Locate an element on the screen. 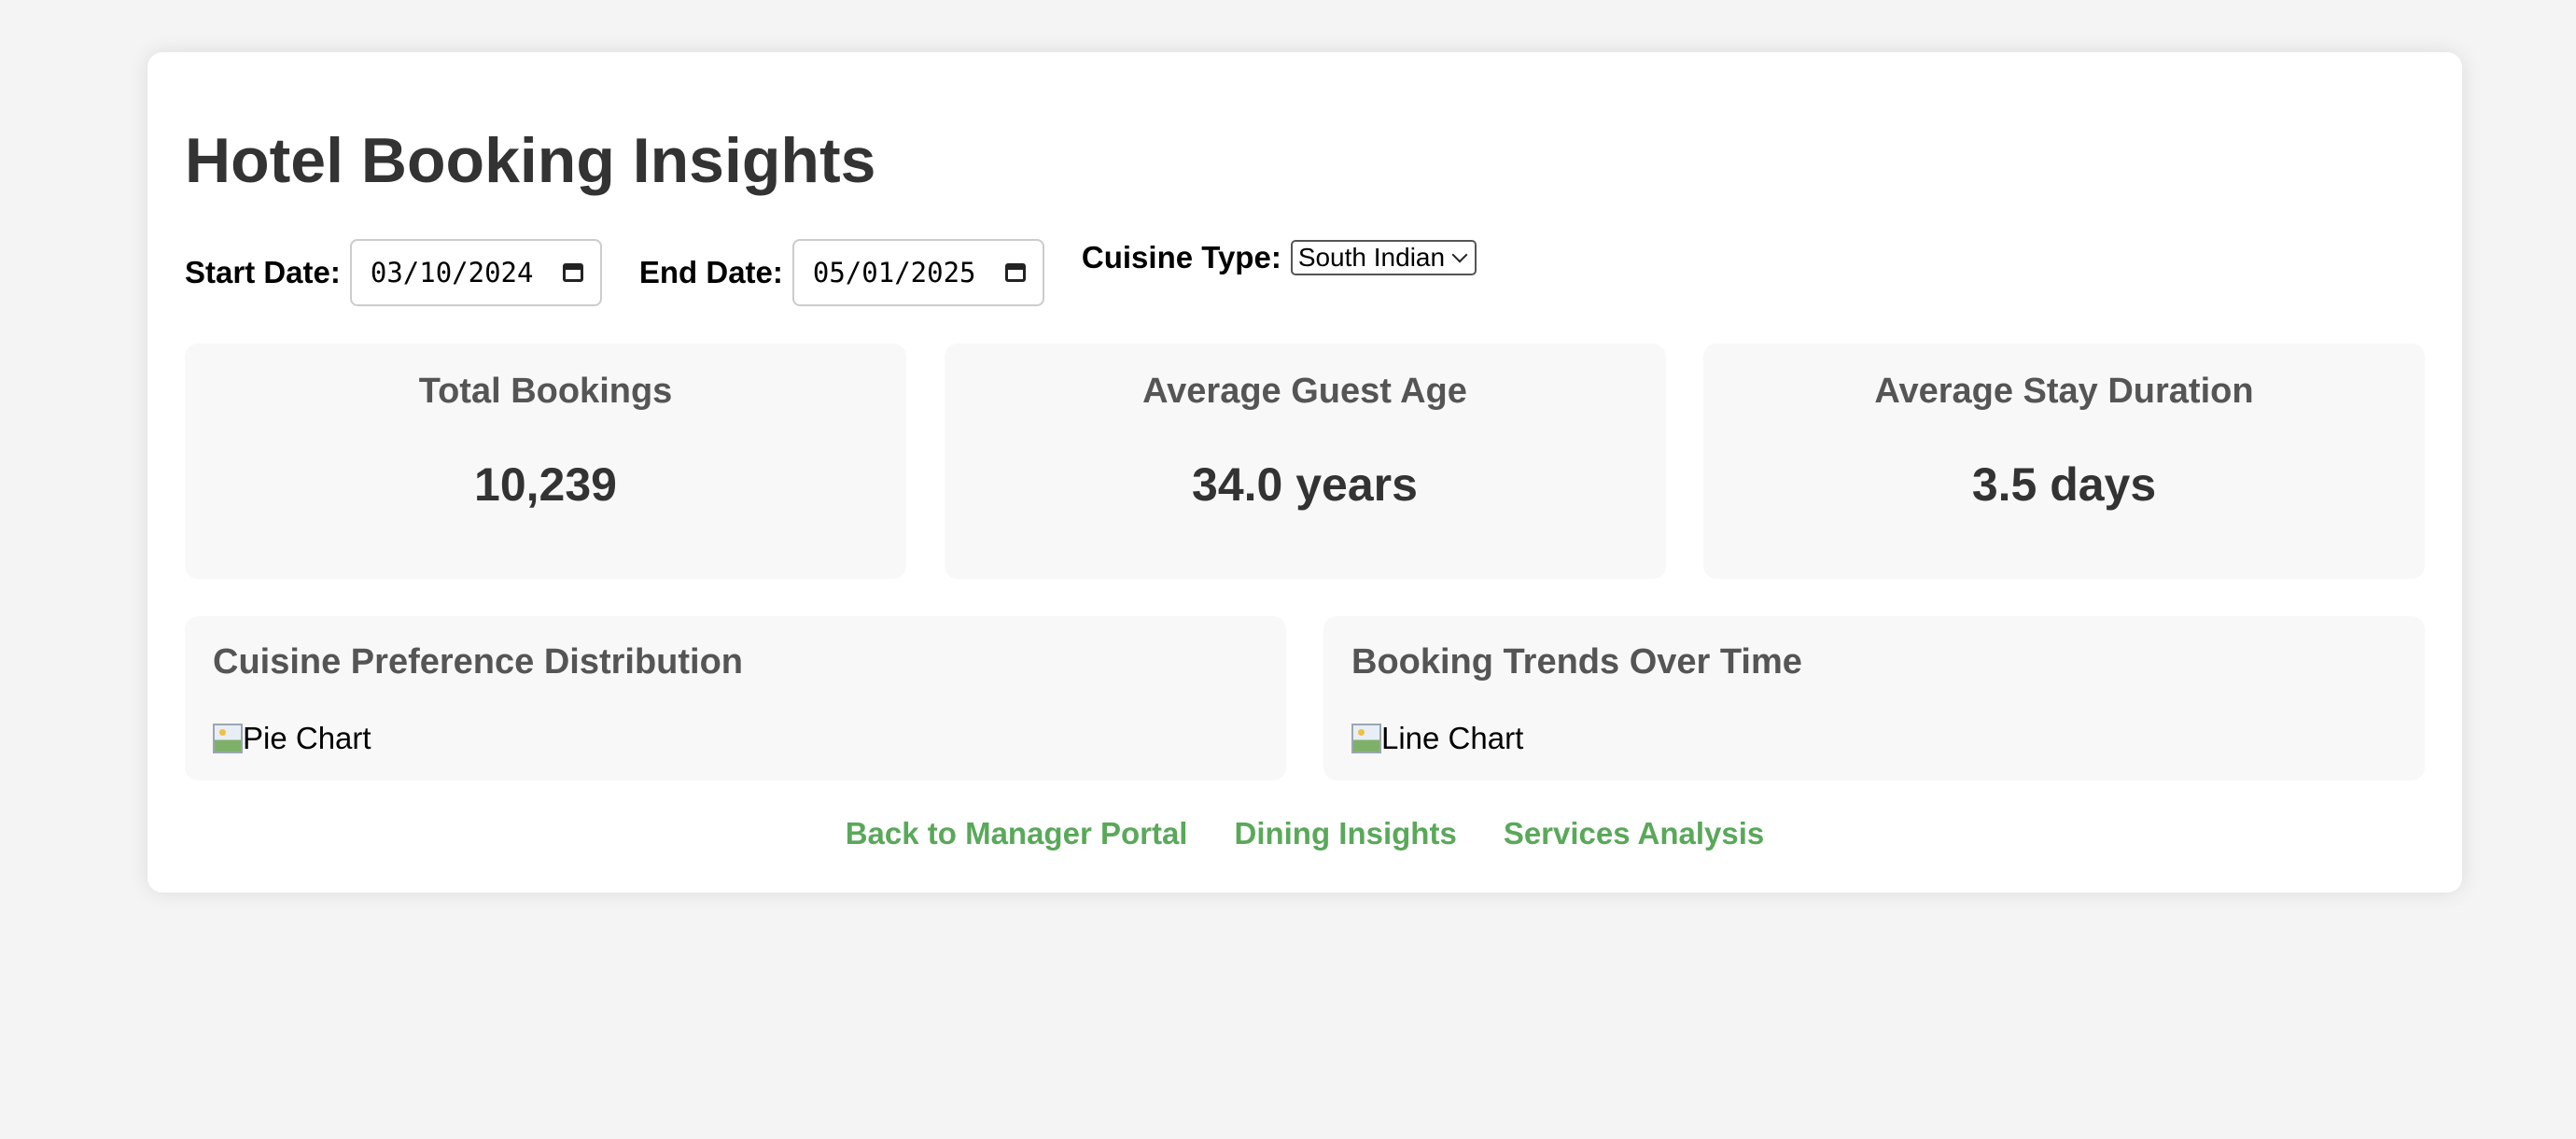 The image size is (2576, 1139). end-date-group: End Date: 05/01/2025 is located at coordinates (841, 272).